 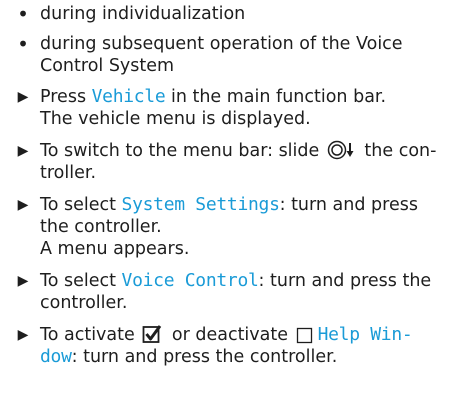 I want to click on vehicle-label: Vehicle, so click(x=128, y=96).